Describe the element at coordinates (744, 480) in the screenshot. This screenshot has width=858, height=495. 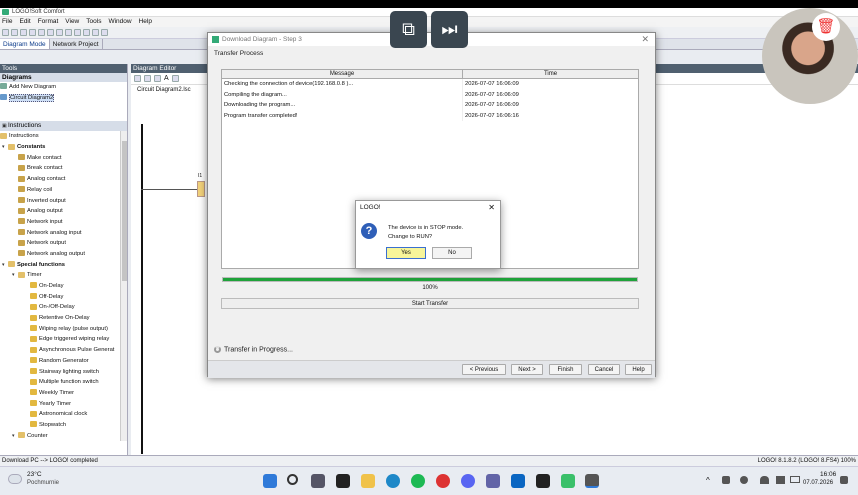
I see `mic-icon` at that location.